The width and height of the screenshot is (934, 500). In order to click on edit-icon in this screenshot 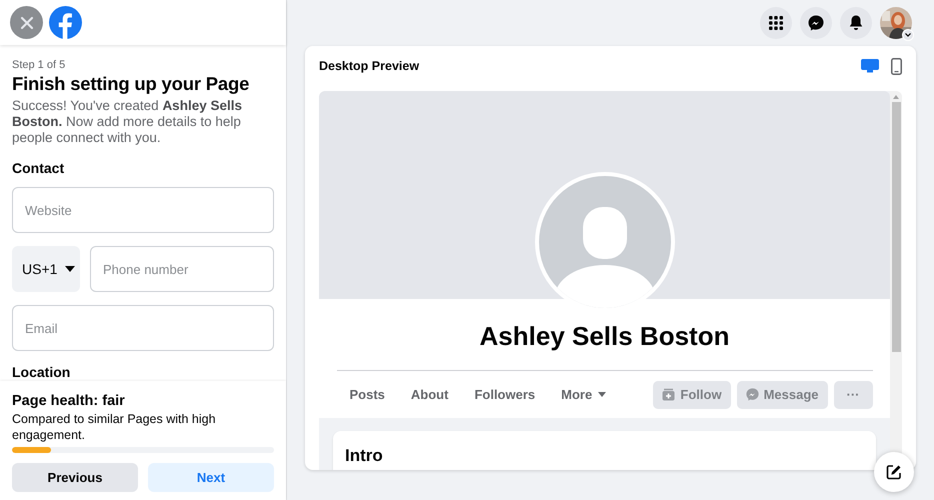, I will do `click(894, 472)`.